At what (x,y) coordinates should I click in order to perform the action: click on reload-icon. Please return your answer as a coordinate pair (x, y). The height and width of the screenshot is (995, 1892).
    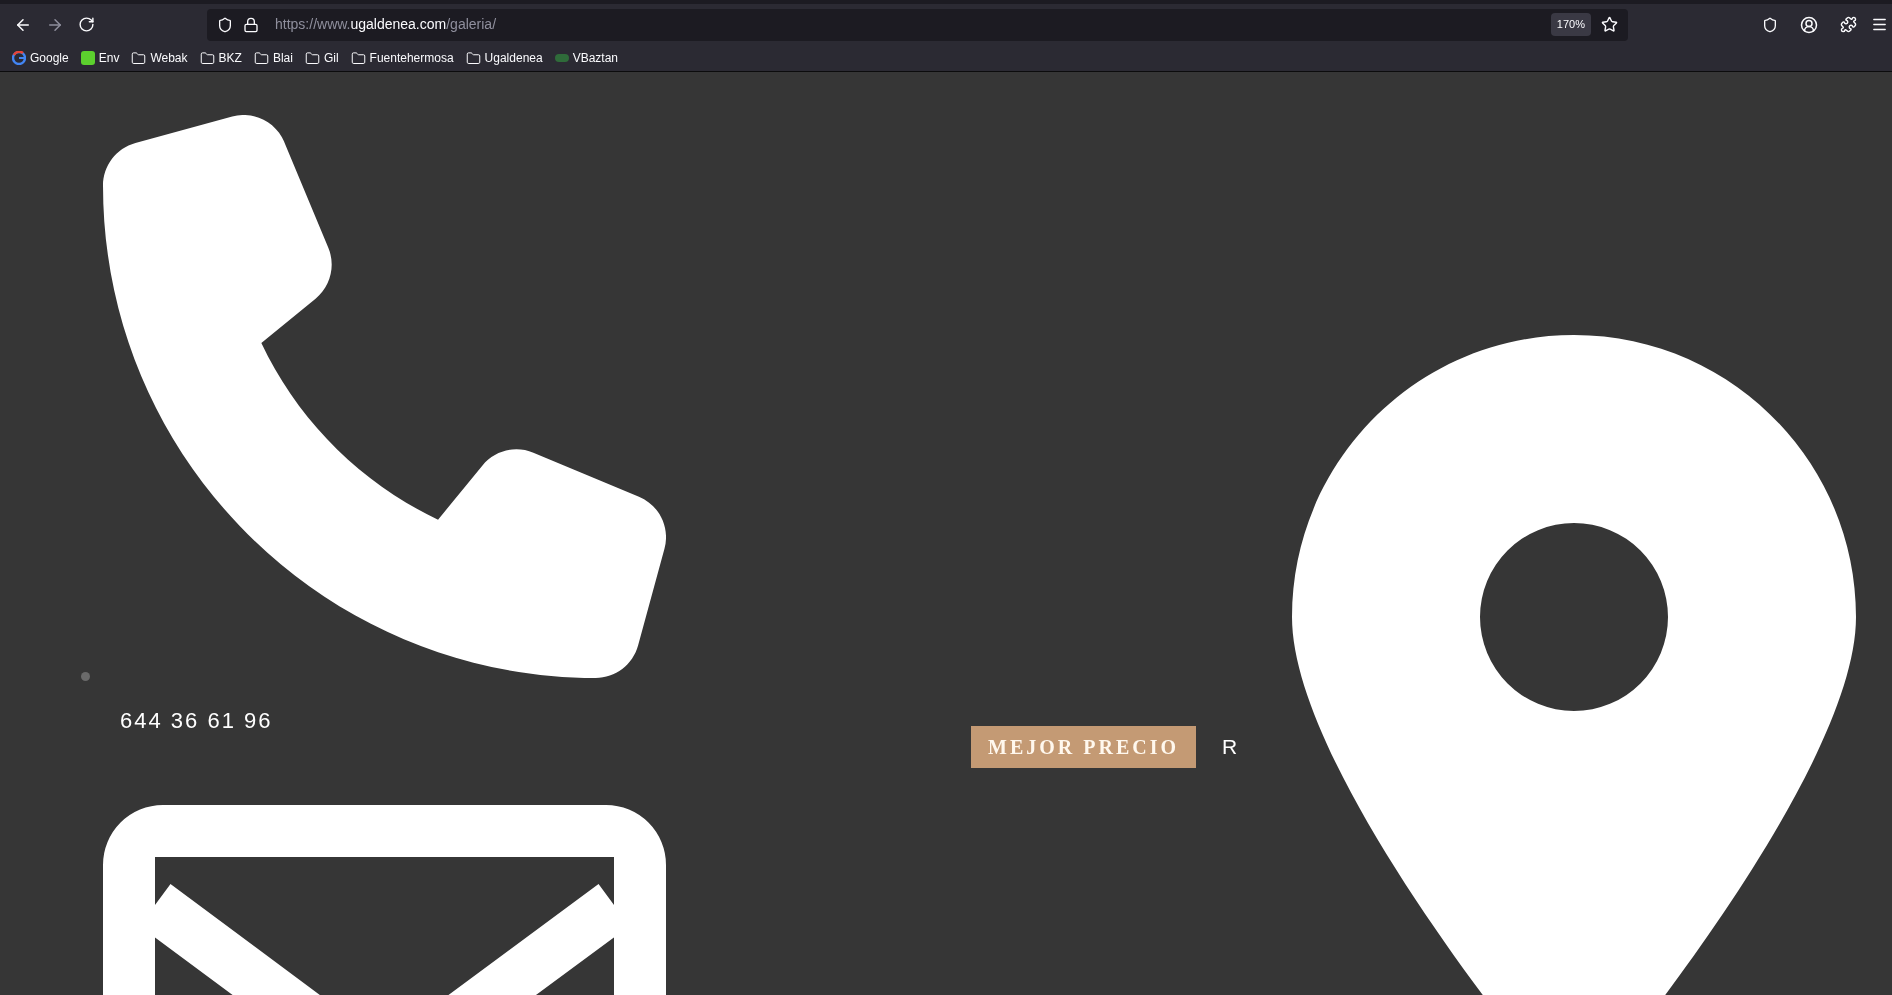
    Looking at the image, I should click on (86, 24).